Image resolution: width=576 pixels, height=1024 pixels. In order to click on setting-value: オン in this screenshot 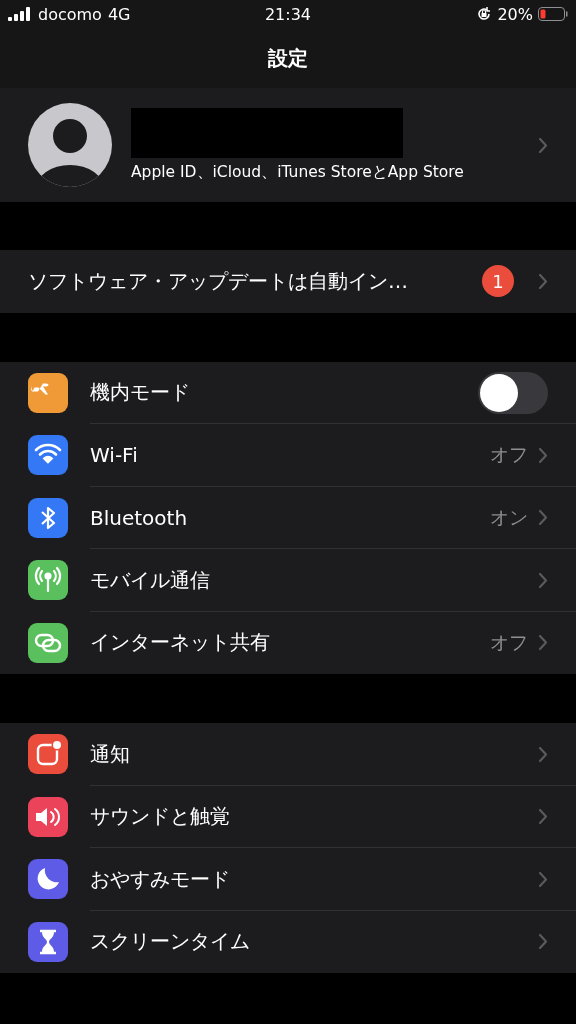, I will do `click(509, 517)`.